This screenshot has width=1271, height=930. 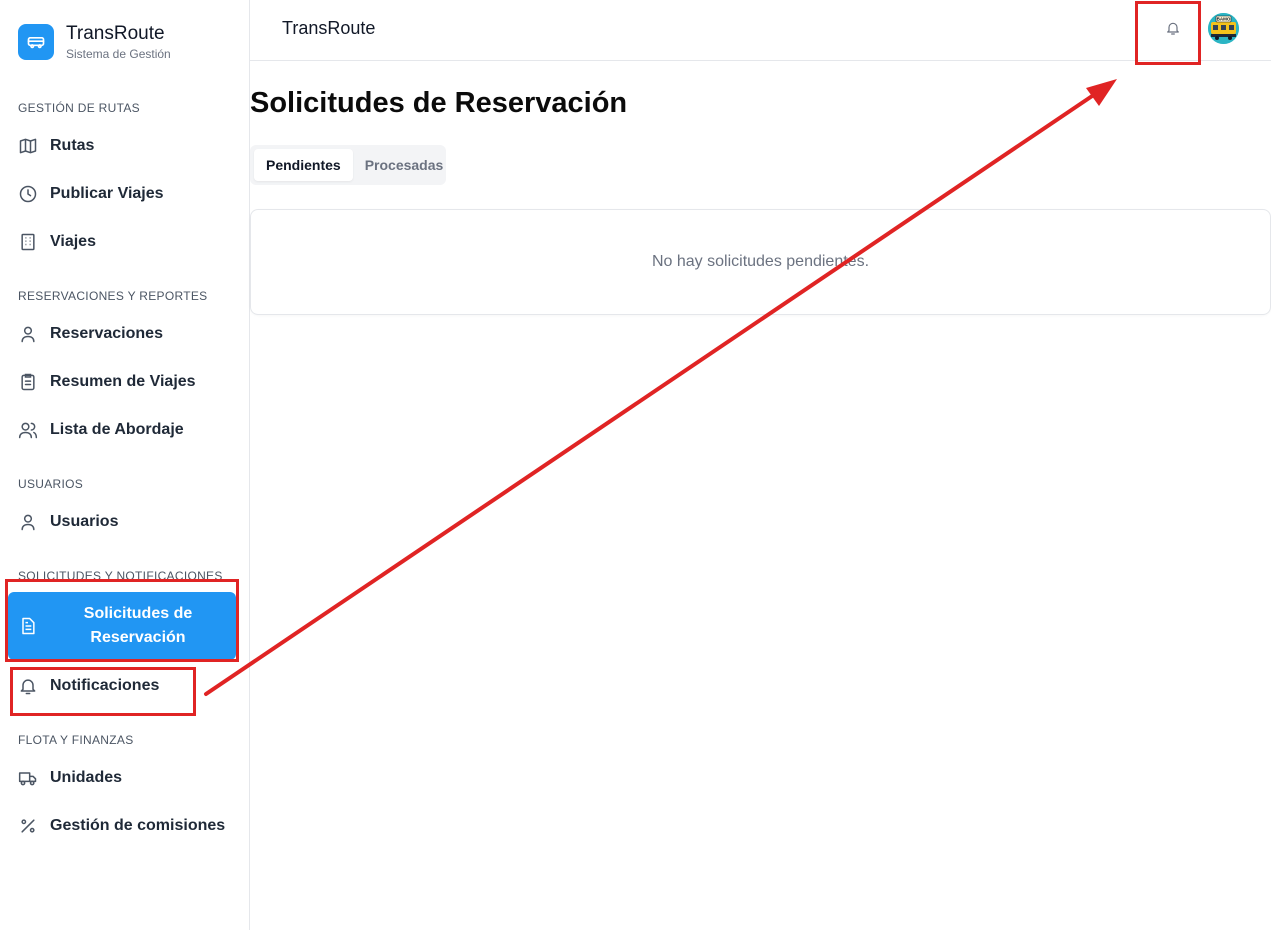 I want to click on brand: TransRoute Sistema de Gestión, so click(x=94, y=42).